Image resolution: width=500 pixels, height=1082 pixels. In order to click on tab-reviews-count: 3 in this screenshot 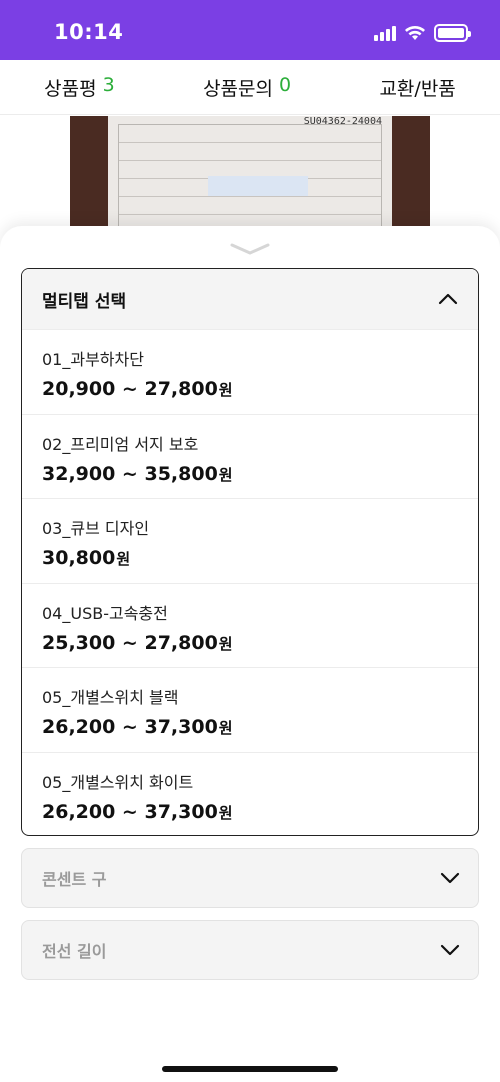, I will do `click(108, 84)`.